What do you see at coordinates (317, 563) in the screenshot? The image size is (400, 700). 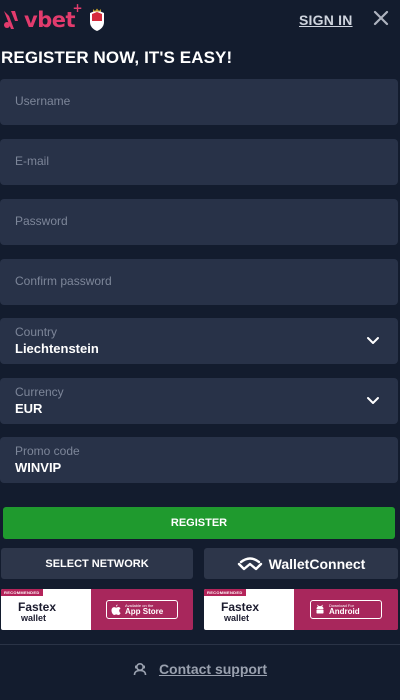 I see `walletconnect-label: WalletConnect` at bounding box center [317, 563].